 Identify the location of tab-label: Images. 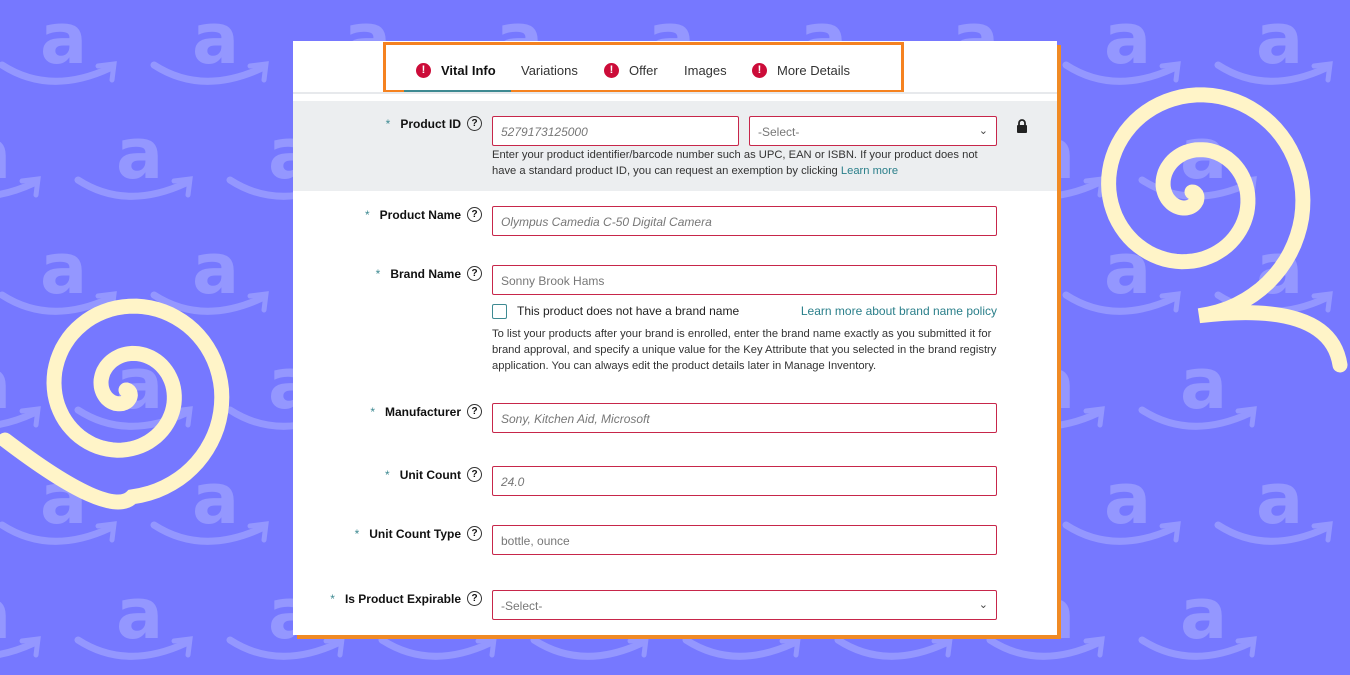
(705, 70).